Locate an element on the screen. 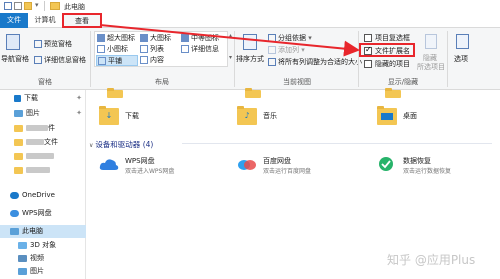 This screenshot has width=500, height=279. nav-item-folder-a: 件 is located at coordinates (43, 128).